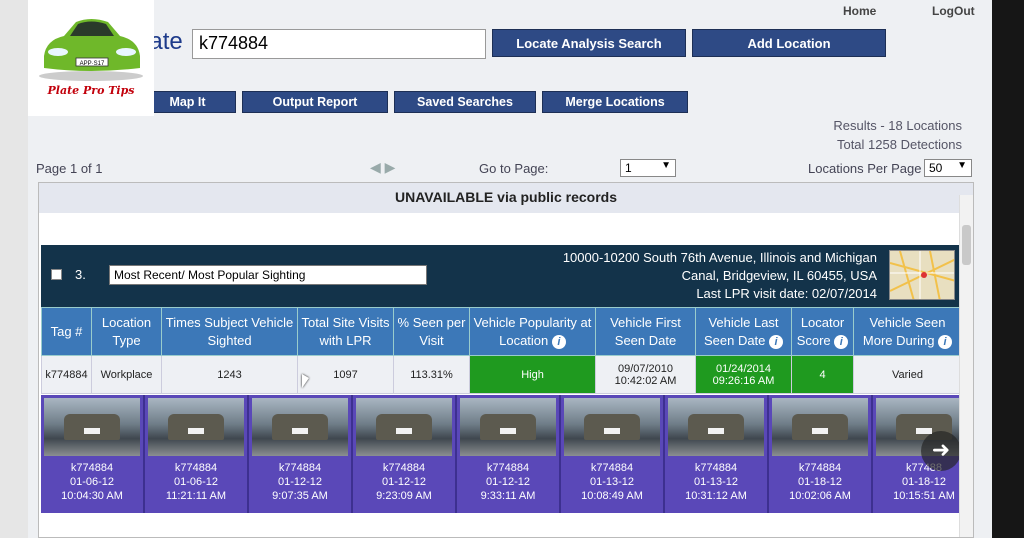  I want to click on page-arrows: ◀ ▶, so click(382, 167).